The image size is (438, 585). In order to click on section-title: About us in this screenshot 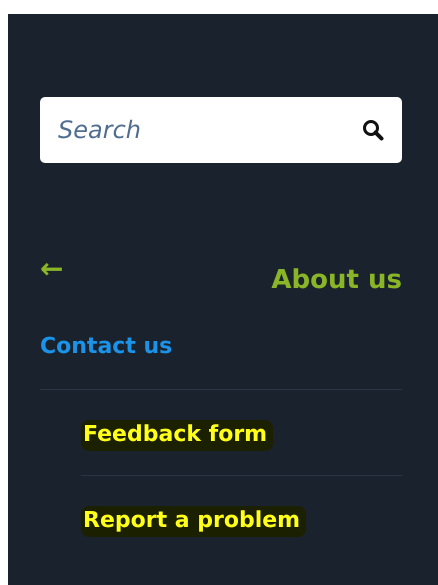, I will do `click(336, 280)`.